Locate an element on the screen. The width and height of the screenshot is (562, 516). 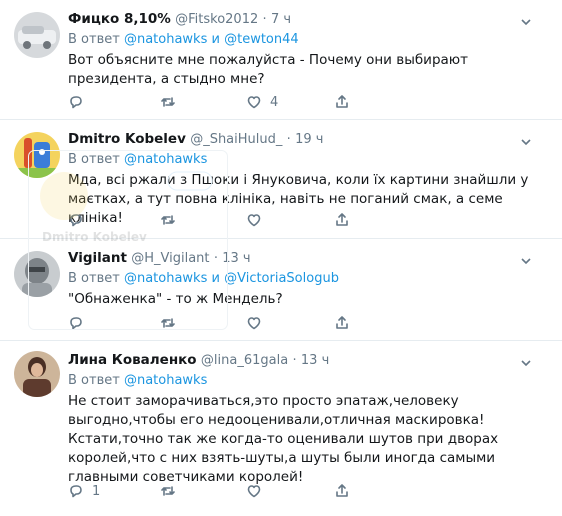
author-handle: @lina_61gala is located at coordinates (244, 360).